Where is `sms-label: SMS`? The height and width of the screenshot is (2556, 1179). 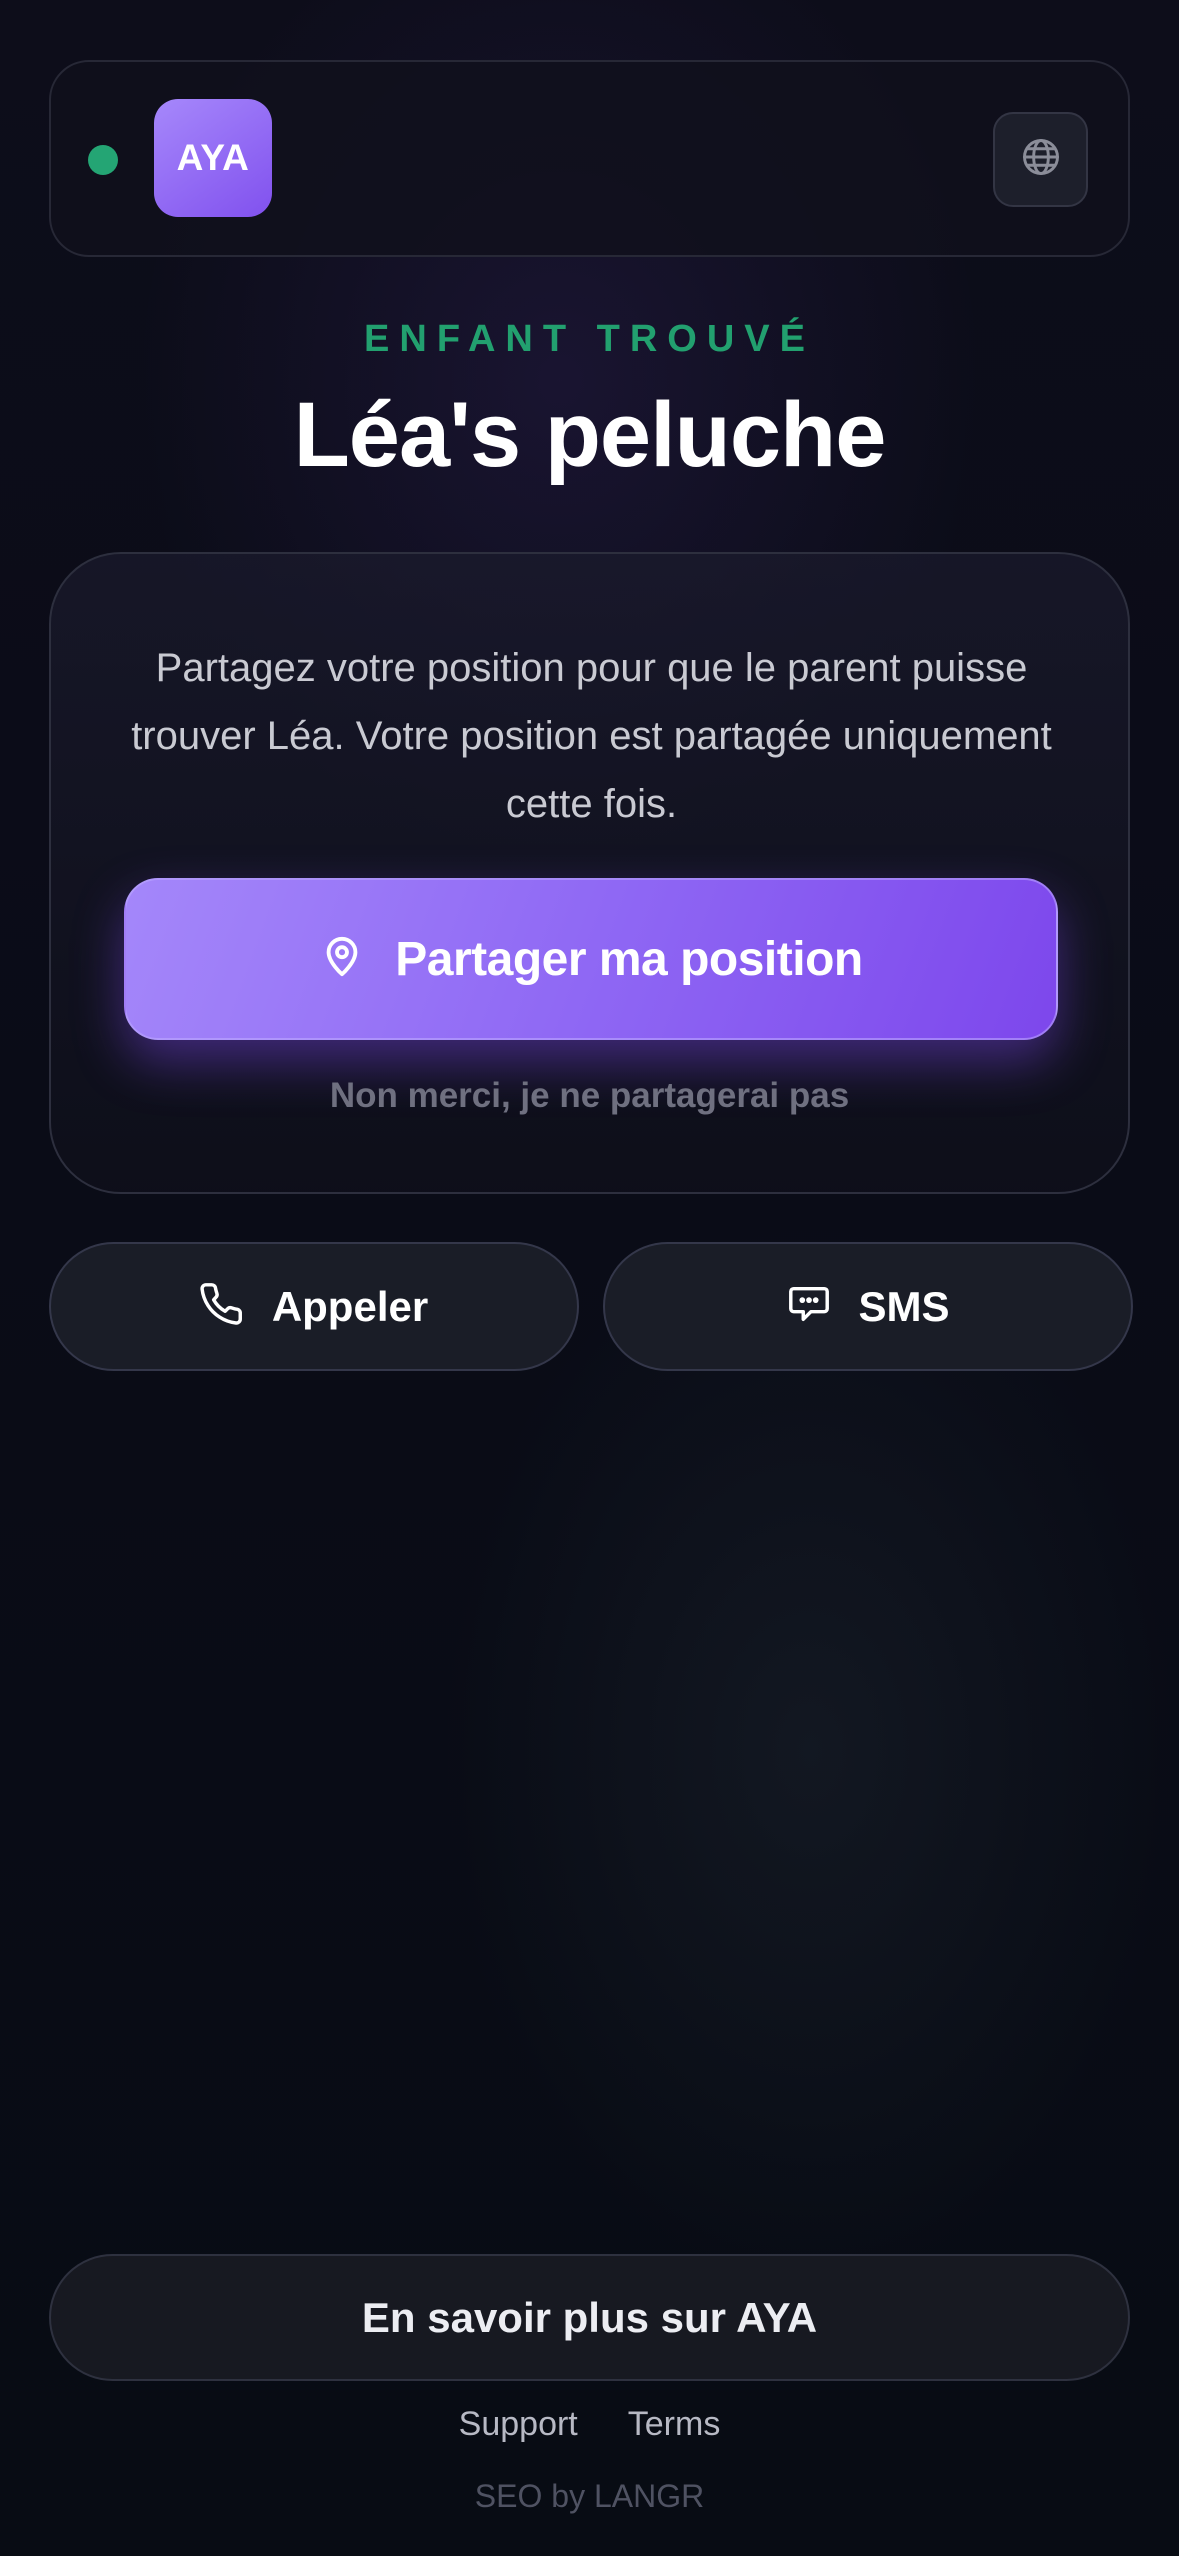
sms-label: SMS is located at coordinates (904, 1306).